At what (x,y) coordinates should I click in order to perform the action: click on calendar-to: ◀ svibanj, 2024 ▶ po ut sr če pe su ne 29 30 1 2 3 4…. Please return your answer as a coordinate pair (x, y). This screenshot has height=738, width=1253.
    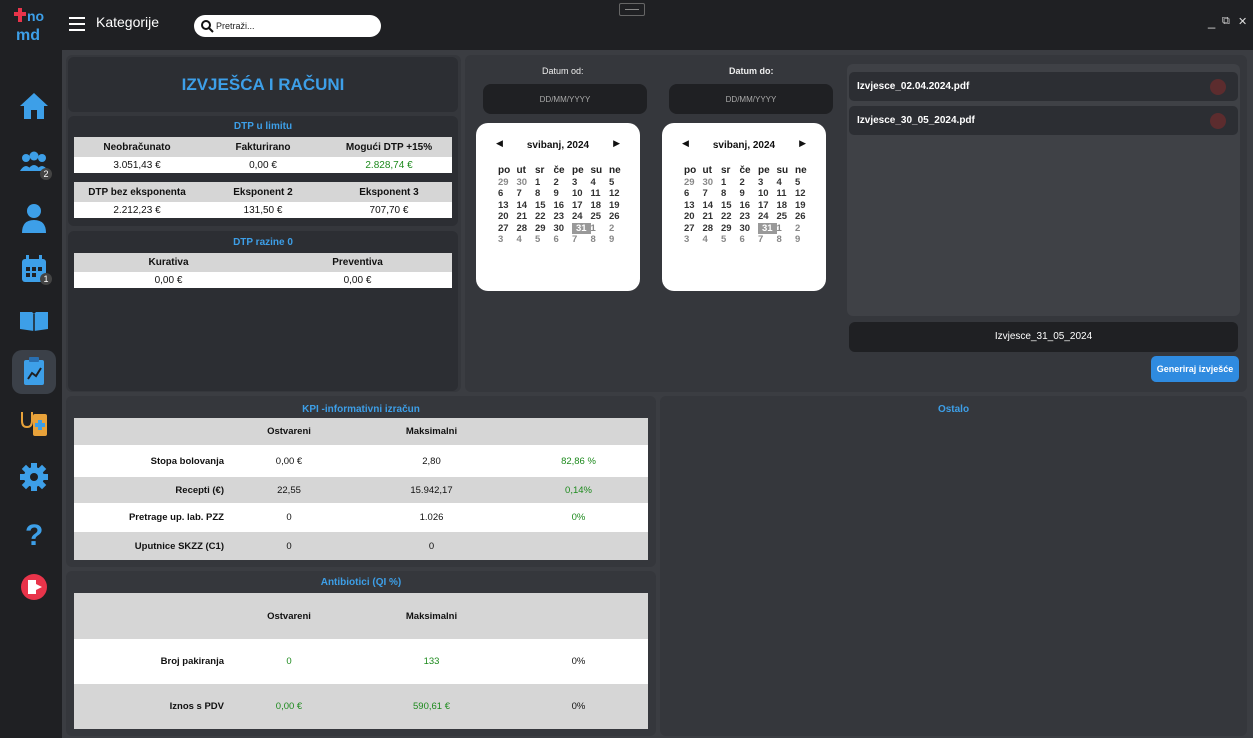
    Looking at the image, I should click on (744, 207).